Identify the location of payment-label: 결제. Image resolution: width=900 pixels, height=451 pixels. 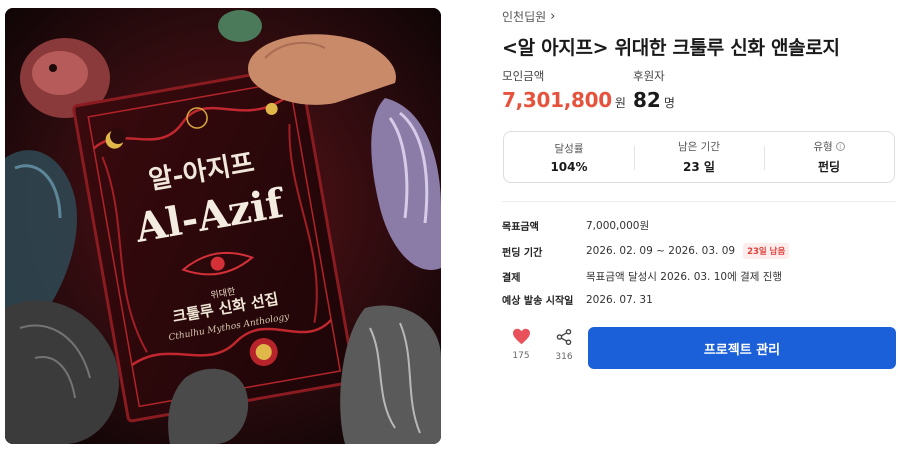
(511, 278).